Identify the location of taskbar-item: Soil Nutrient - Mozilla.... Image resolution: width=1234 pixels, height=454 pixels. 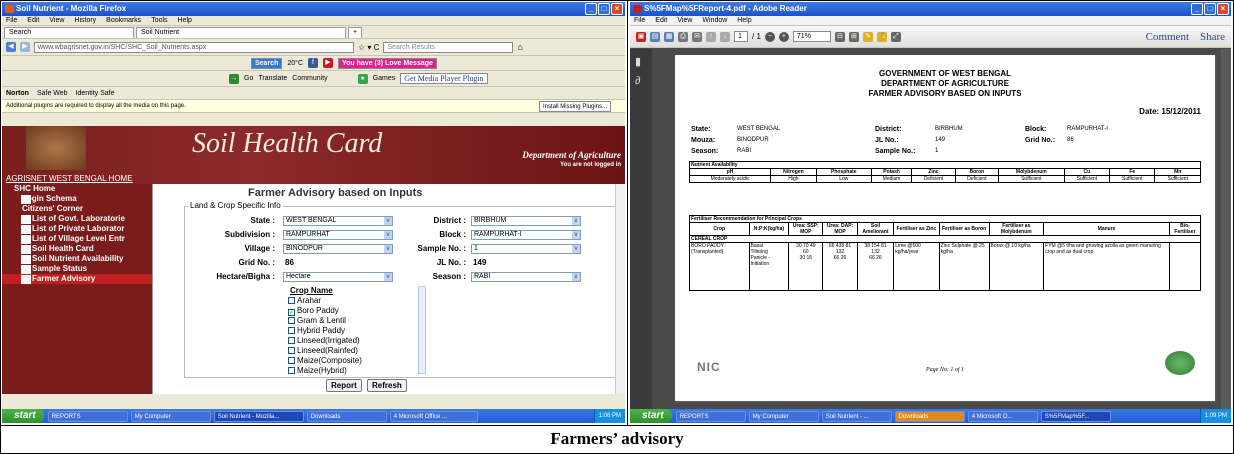
(258, 416).